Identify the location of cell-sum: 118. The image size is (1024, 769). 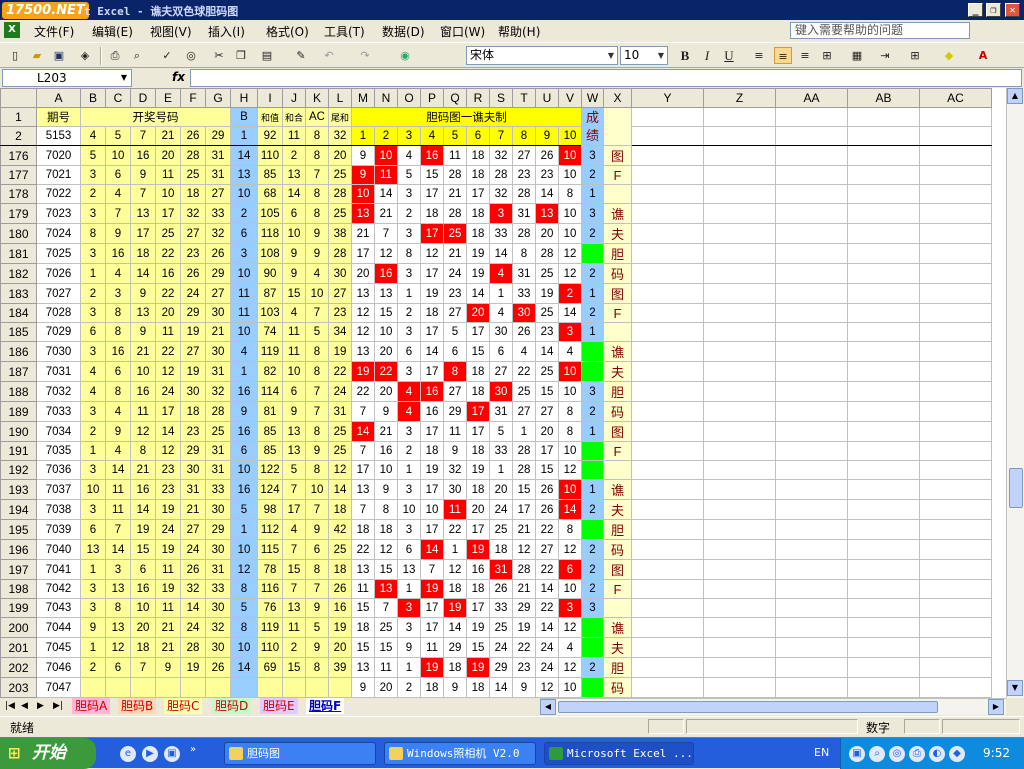
(270, 233).